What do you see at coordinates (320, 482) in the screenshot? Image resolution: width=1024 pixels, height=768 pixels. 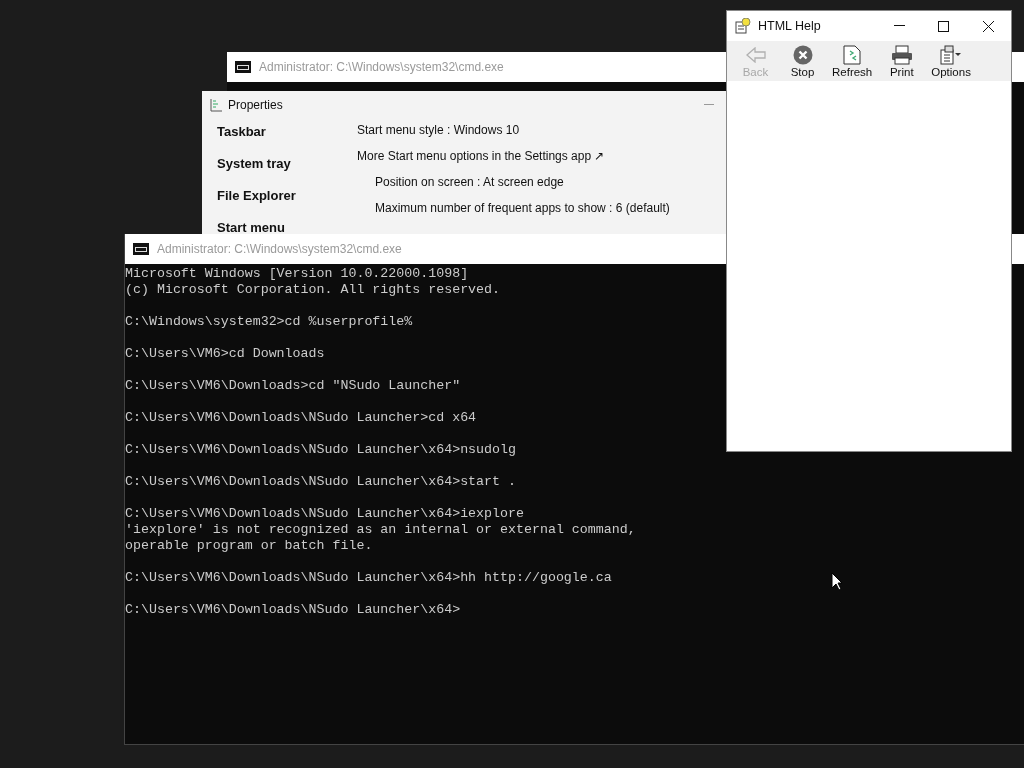 I see `console-line: C:\Users\VM6\Downloads\NSudo Launcher\x64>start .` at bounding box center [320, 482].